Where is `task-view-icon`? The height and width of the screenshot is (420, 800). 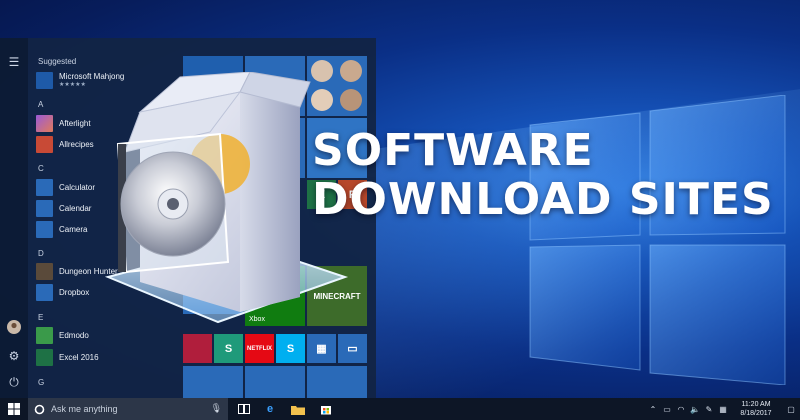 task-view-icon is located at coordinates (244, 409).